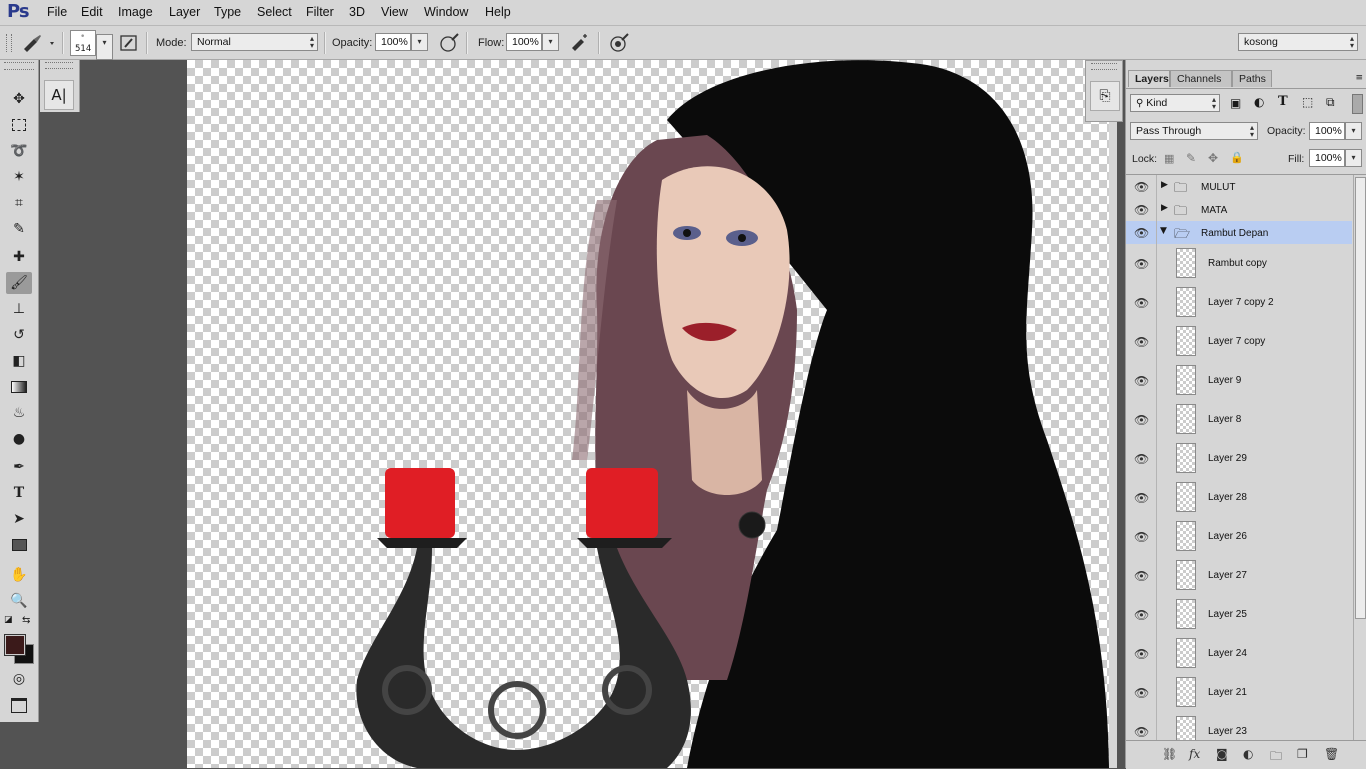 The width and height of the screenshot is (1366, 769). I want to click on tab-paths: Paths, so click(1252, 78).